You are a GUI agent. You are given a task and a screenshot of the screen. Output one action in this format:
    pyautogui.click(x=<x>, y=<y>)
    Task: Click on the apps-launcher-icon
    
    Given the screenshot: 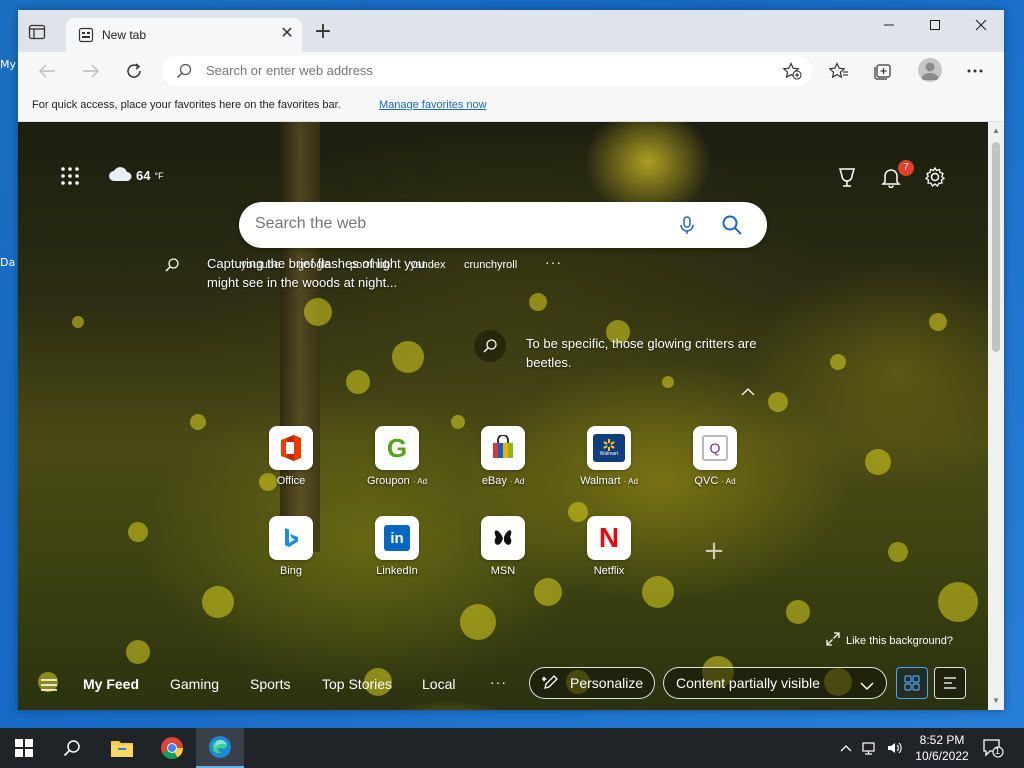 What is the action you would take?
    pyautogui.click(x=70, y=176)
    